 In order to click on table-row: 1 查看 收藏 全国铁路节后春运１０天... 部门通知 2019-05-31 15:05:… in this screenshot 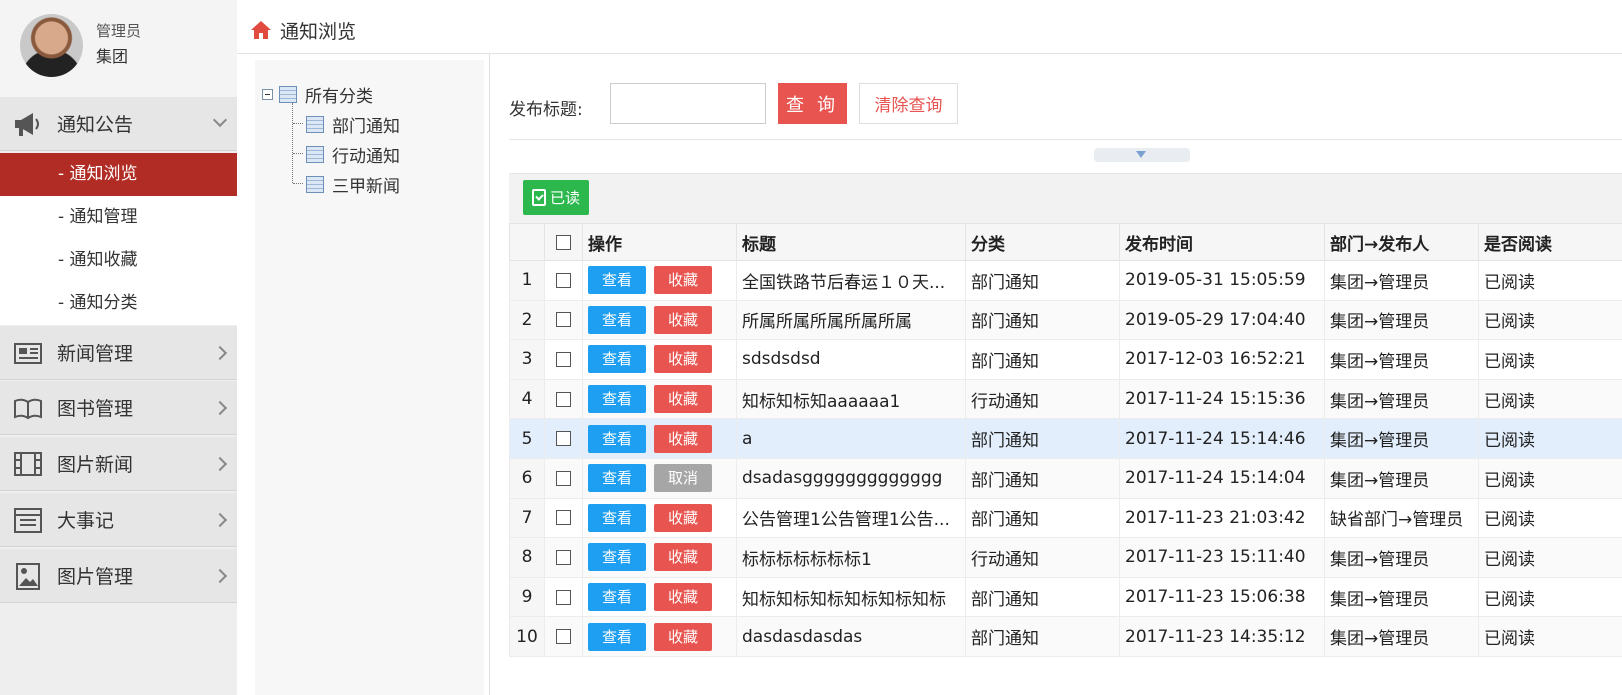, I will do `click(1065, 280)`.